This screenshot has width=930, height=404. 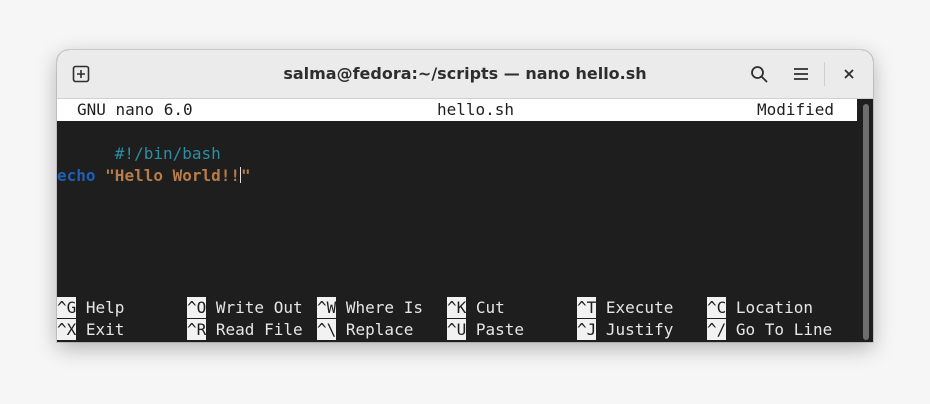 I want to click on shortcut-justify: ^J Justify, so click(x=625, y=330).